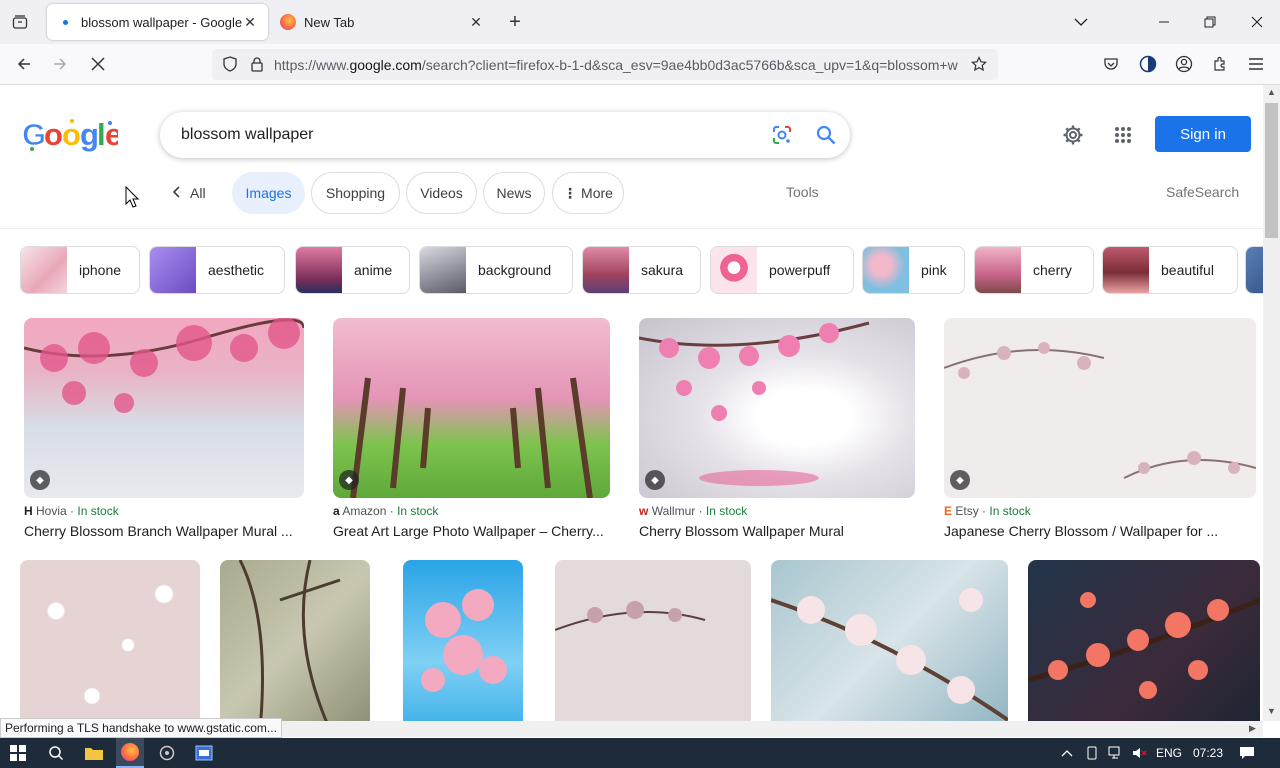 The width and height of the screenshot is (1280, 768). Describe the element at coordinates (515, 22) in the screenshot. I see `new-tab-plus-icon: +` at that location.